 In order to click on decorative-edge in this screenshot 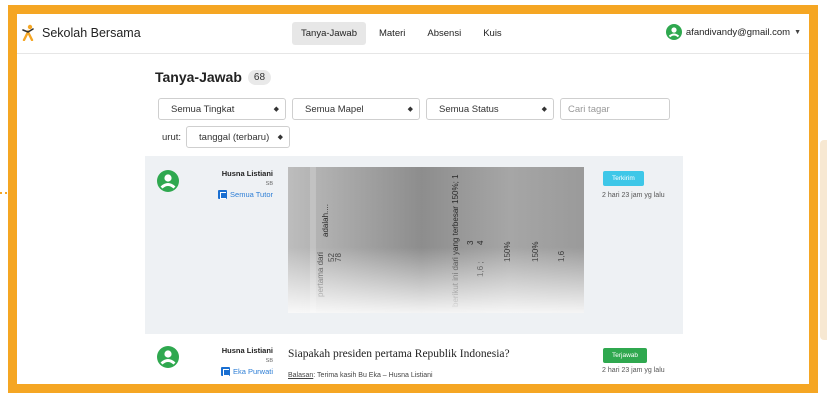, I will do `click(823, 240)`.